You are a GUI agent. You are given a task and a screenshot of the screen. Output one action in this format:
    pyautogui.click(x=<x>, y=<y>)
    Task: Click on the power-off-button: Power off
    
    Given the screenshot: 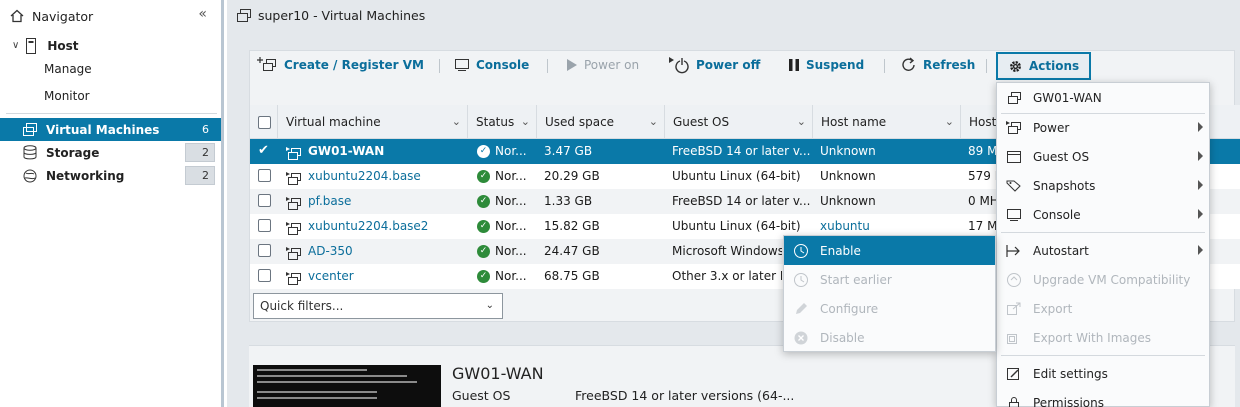 What is the action you would take?
    pyautogui.click(x=714, y=65)
    